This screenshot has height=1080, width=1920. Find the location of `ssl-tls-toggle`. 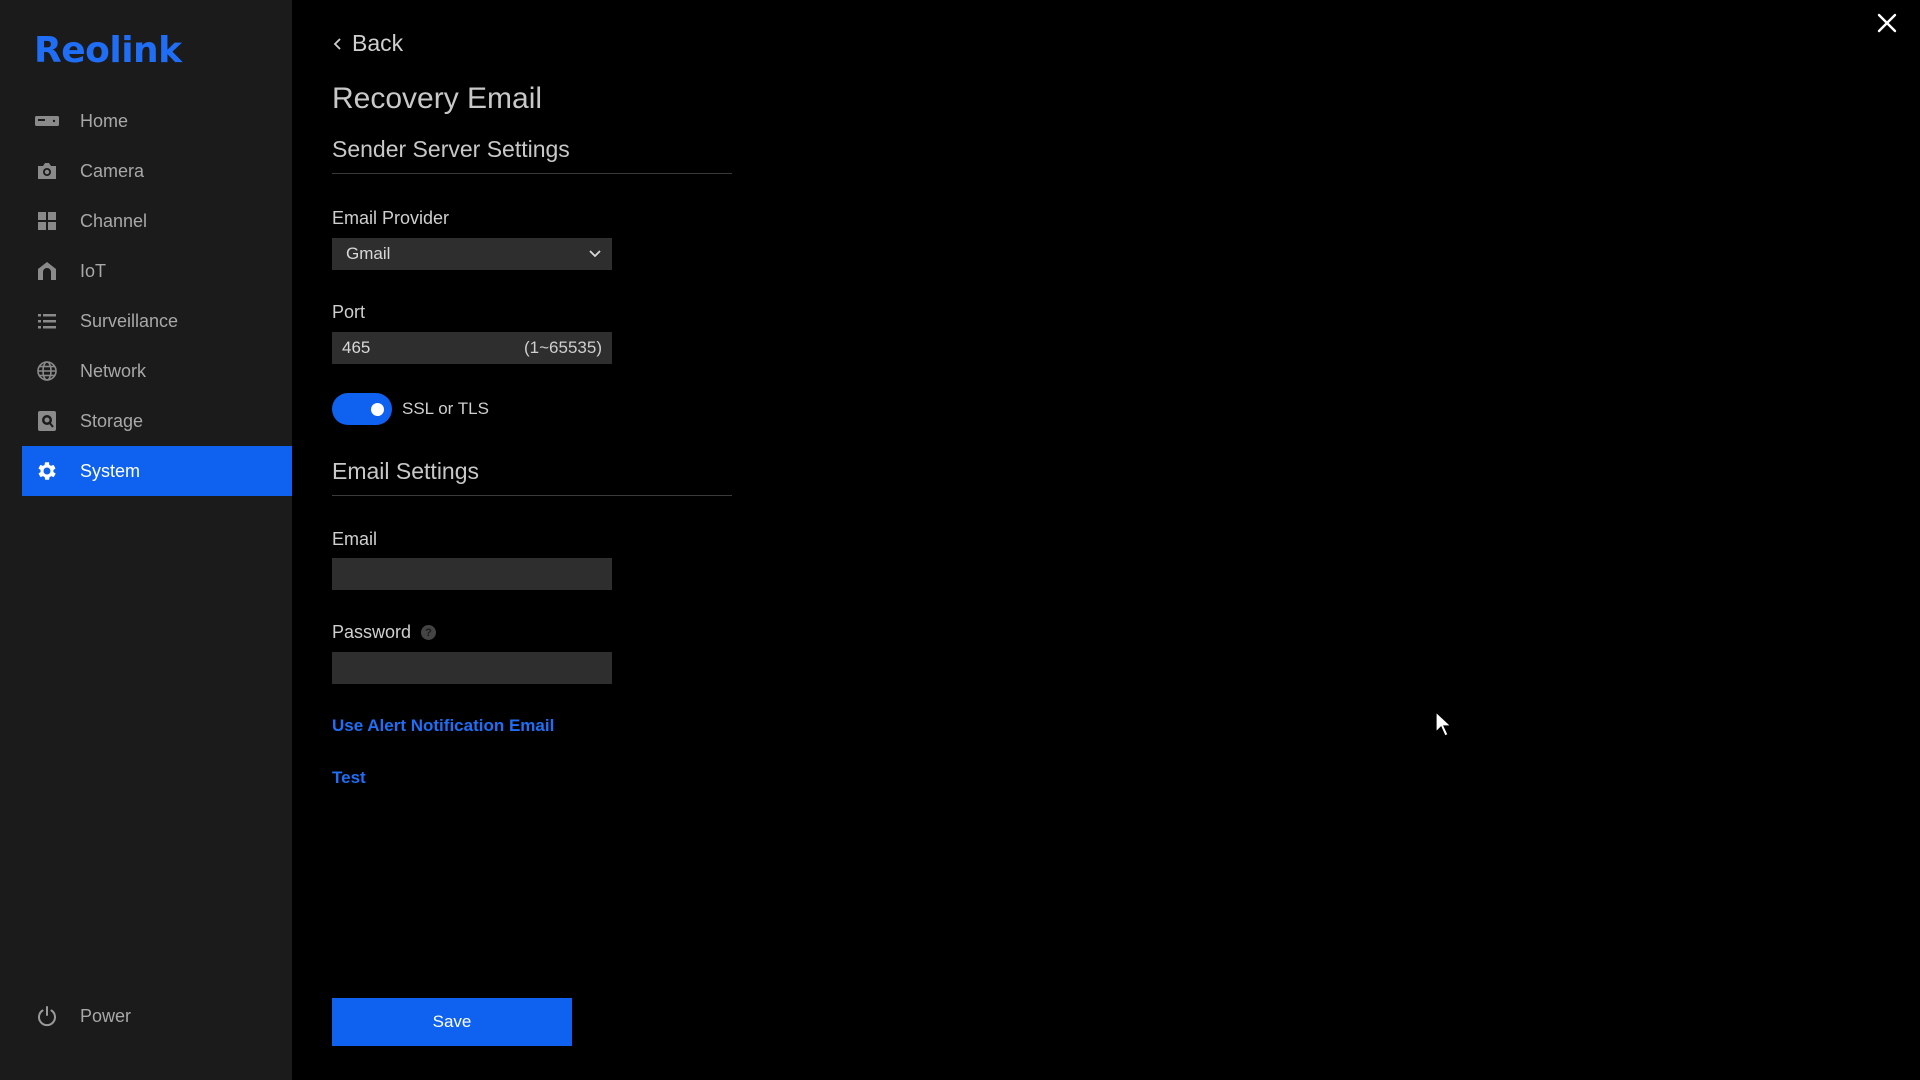

ssl-tls-toggle is located at coordinates (362, 409).